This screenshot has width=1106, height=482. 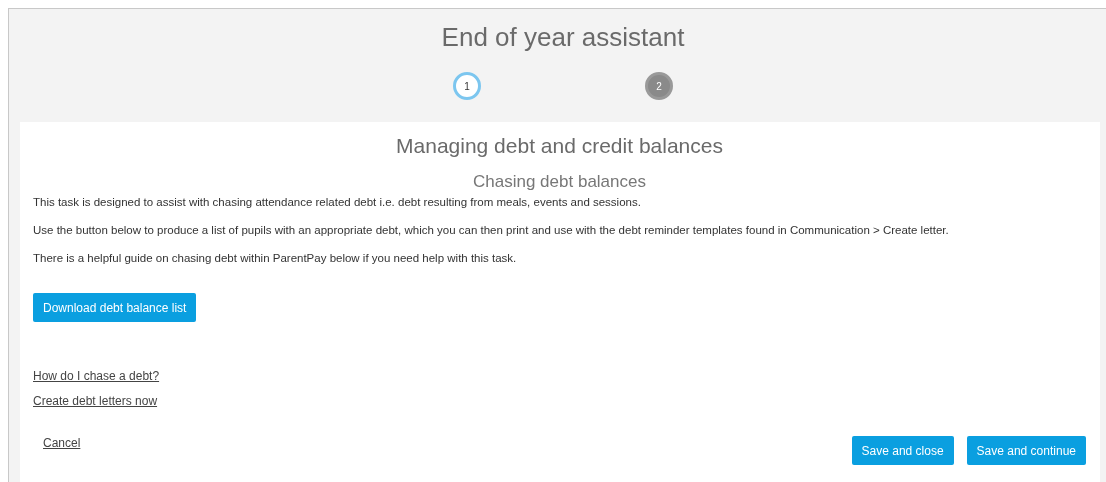 What do you see at coordinates (96, 376) in the screenshot?
I see `help-link: How do I chase a debt?` at bounding box center [96, 376].